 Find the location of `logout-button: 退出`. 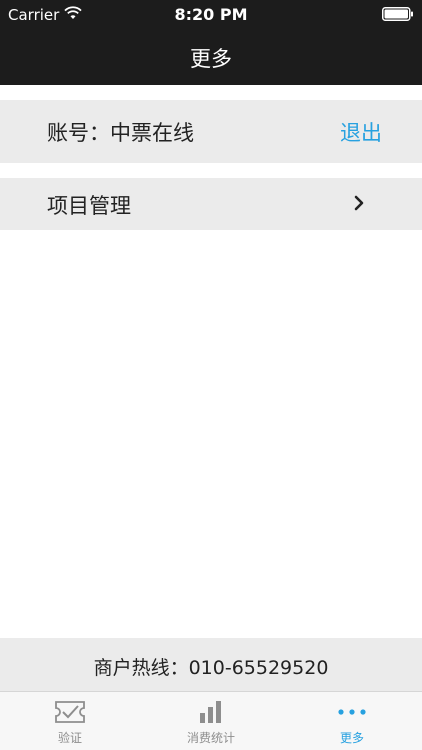

logout-button: 退出 is located at coordinates (361, 132).